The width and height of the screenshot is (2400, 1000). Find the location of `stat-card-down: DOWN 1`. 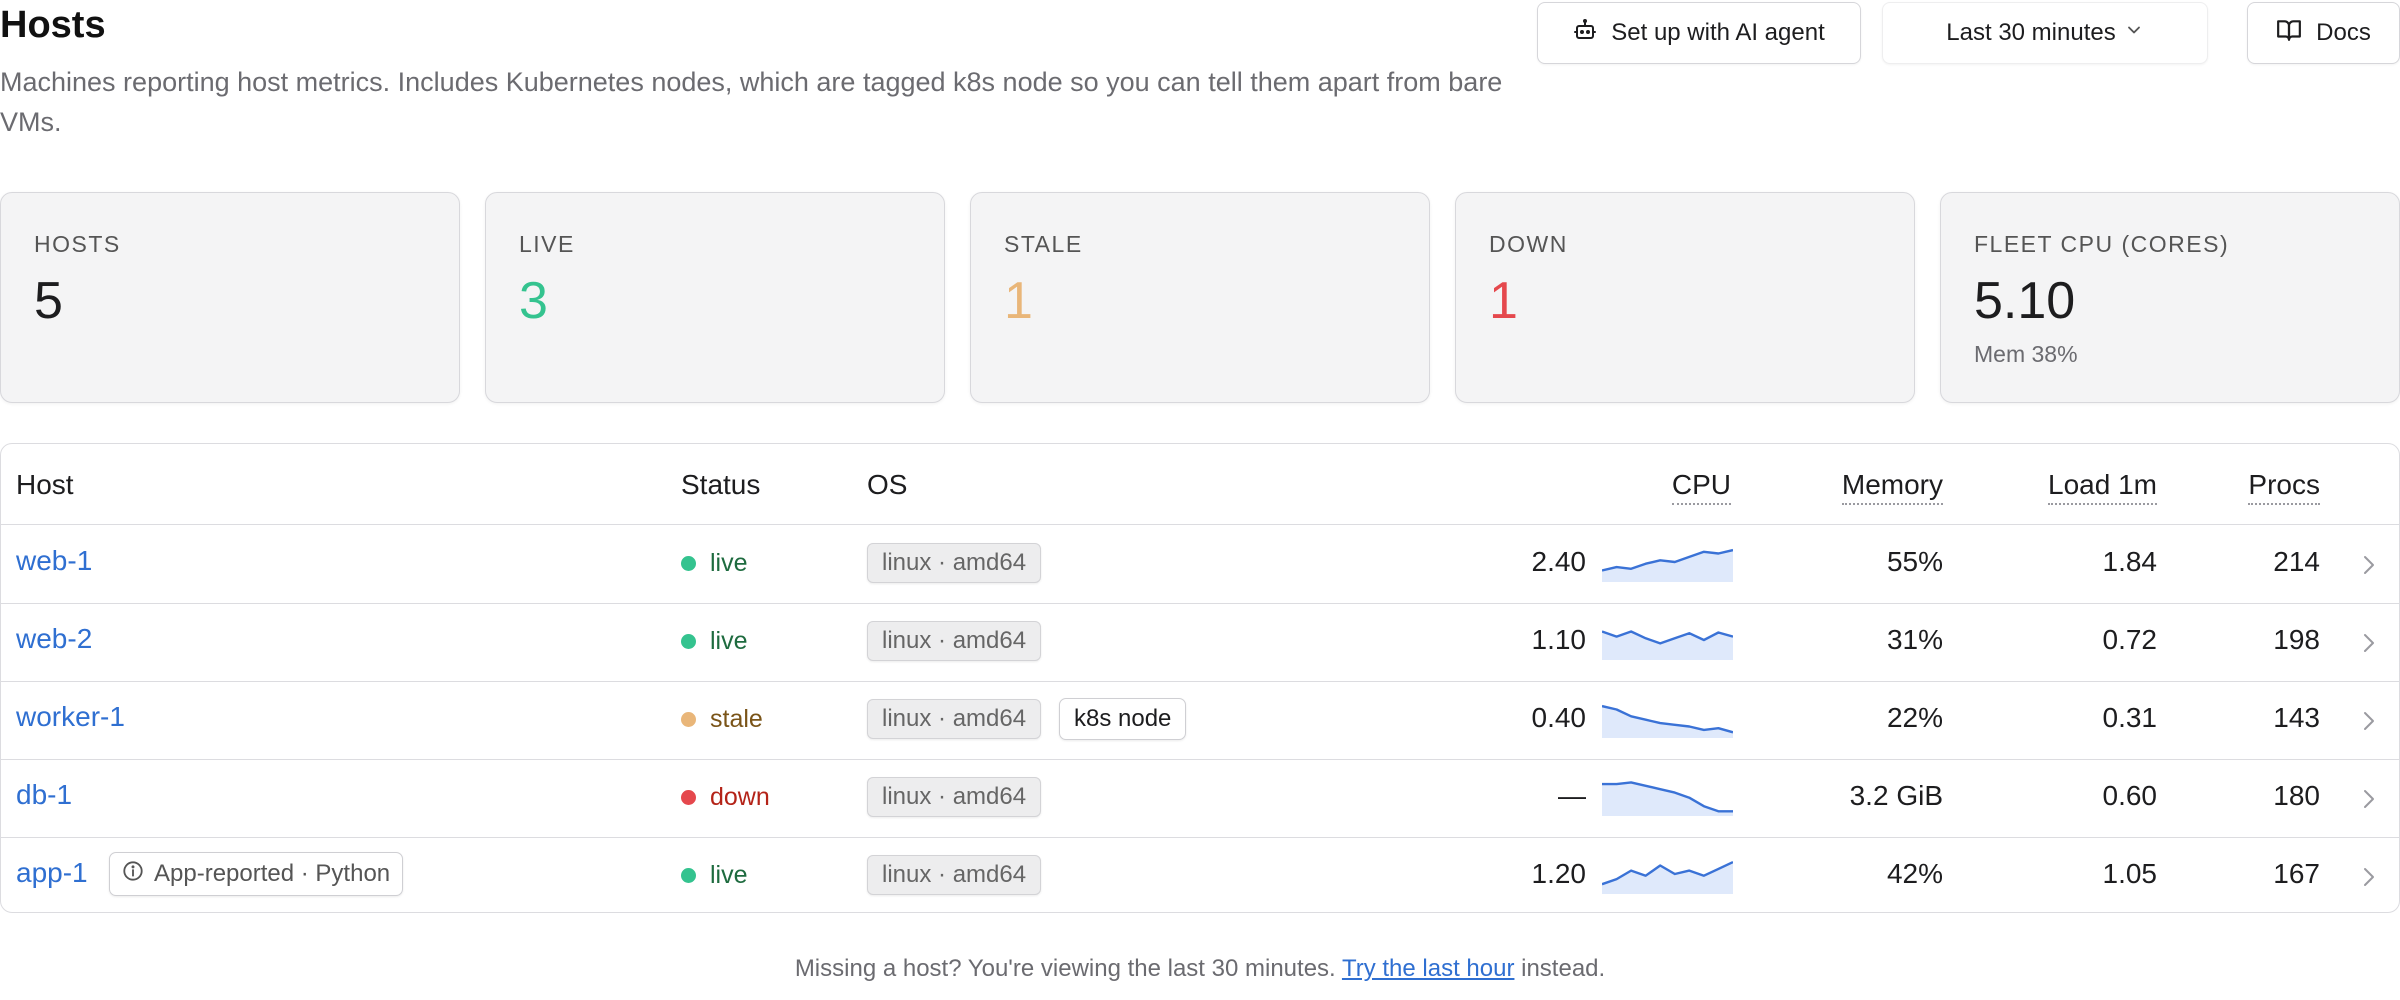

stat-card-down: DOWN 1 is located at coordinates (1685, 297).